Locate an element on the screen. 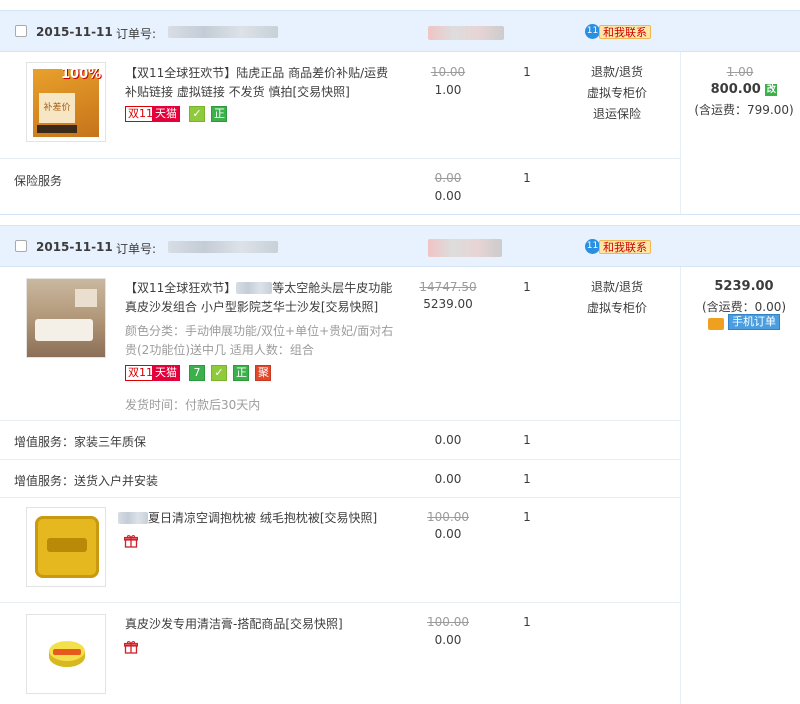 The image size is (800, 704). order-operations: 退款/退货 虚拟专柜价 退运保险 is located at coordinates (617, 93).